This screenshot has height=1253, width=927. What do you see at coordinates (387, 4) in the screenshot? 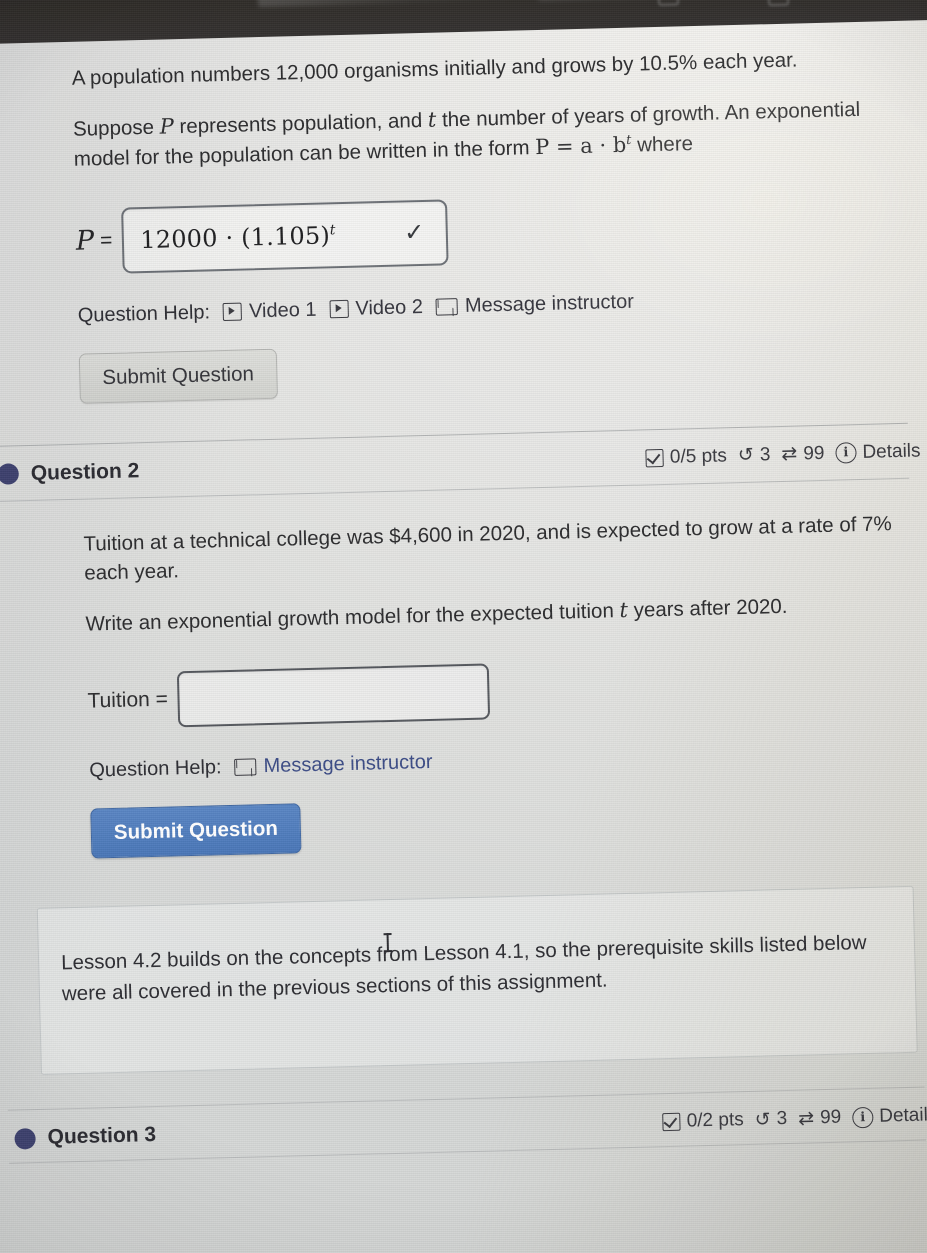
I see `address-bar-blur` at bounding box center [387, 4].